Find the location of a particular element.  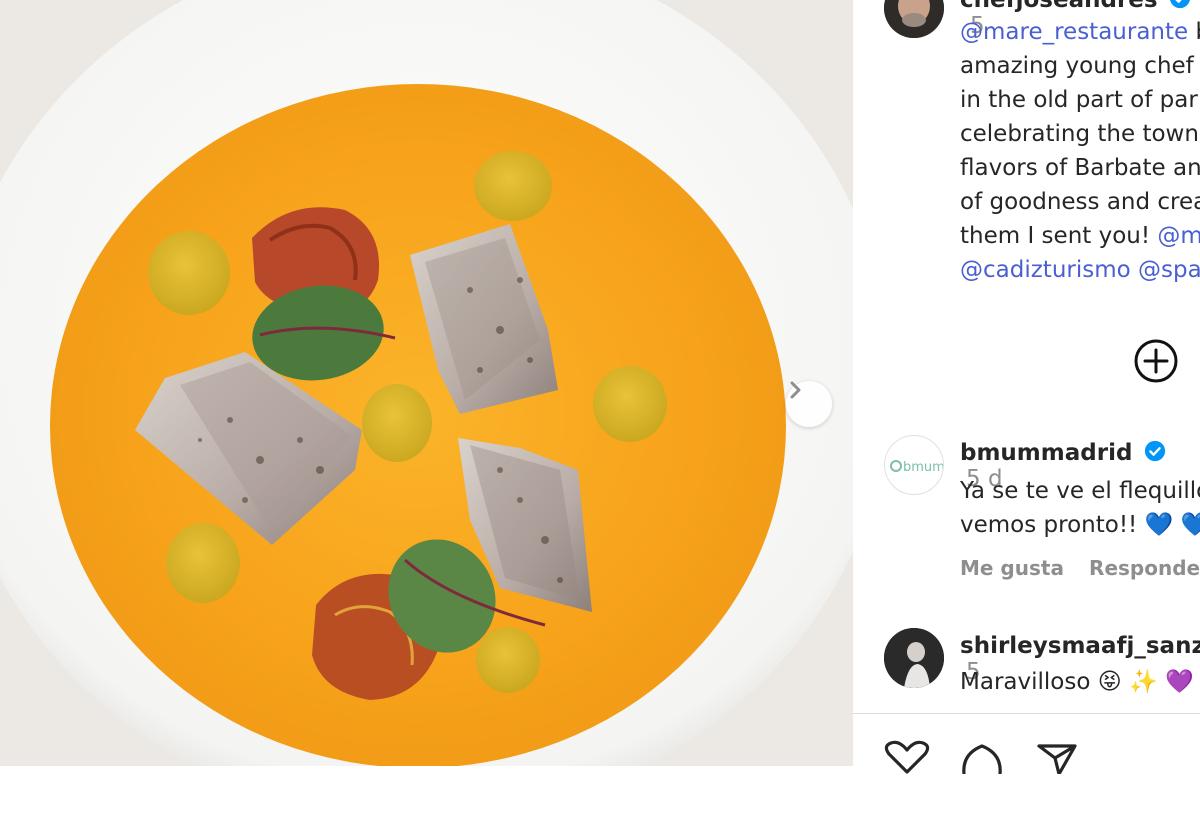

comment-icon is located at coordinates (982, 760).